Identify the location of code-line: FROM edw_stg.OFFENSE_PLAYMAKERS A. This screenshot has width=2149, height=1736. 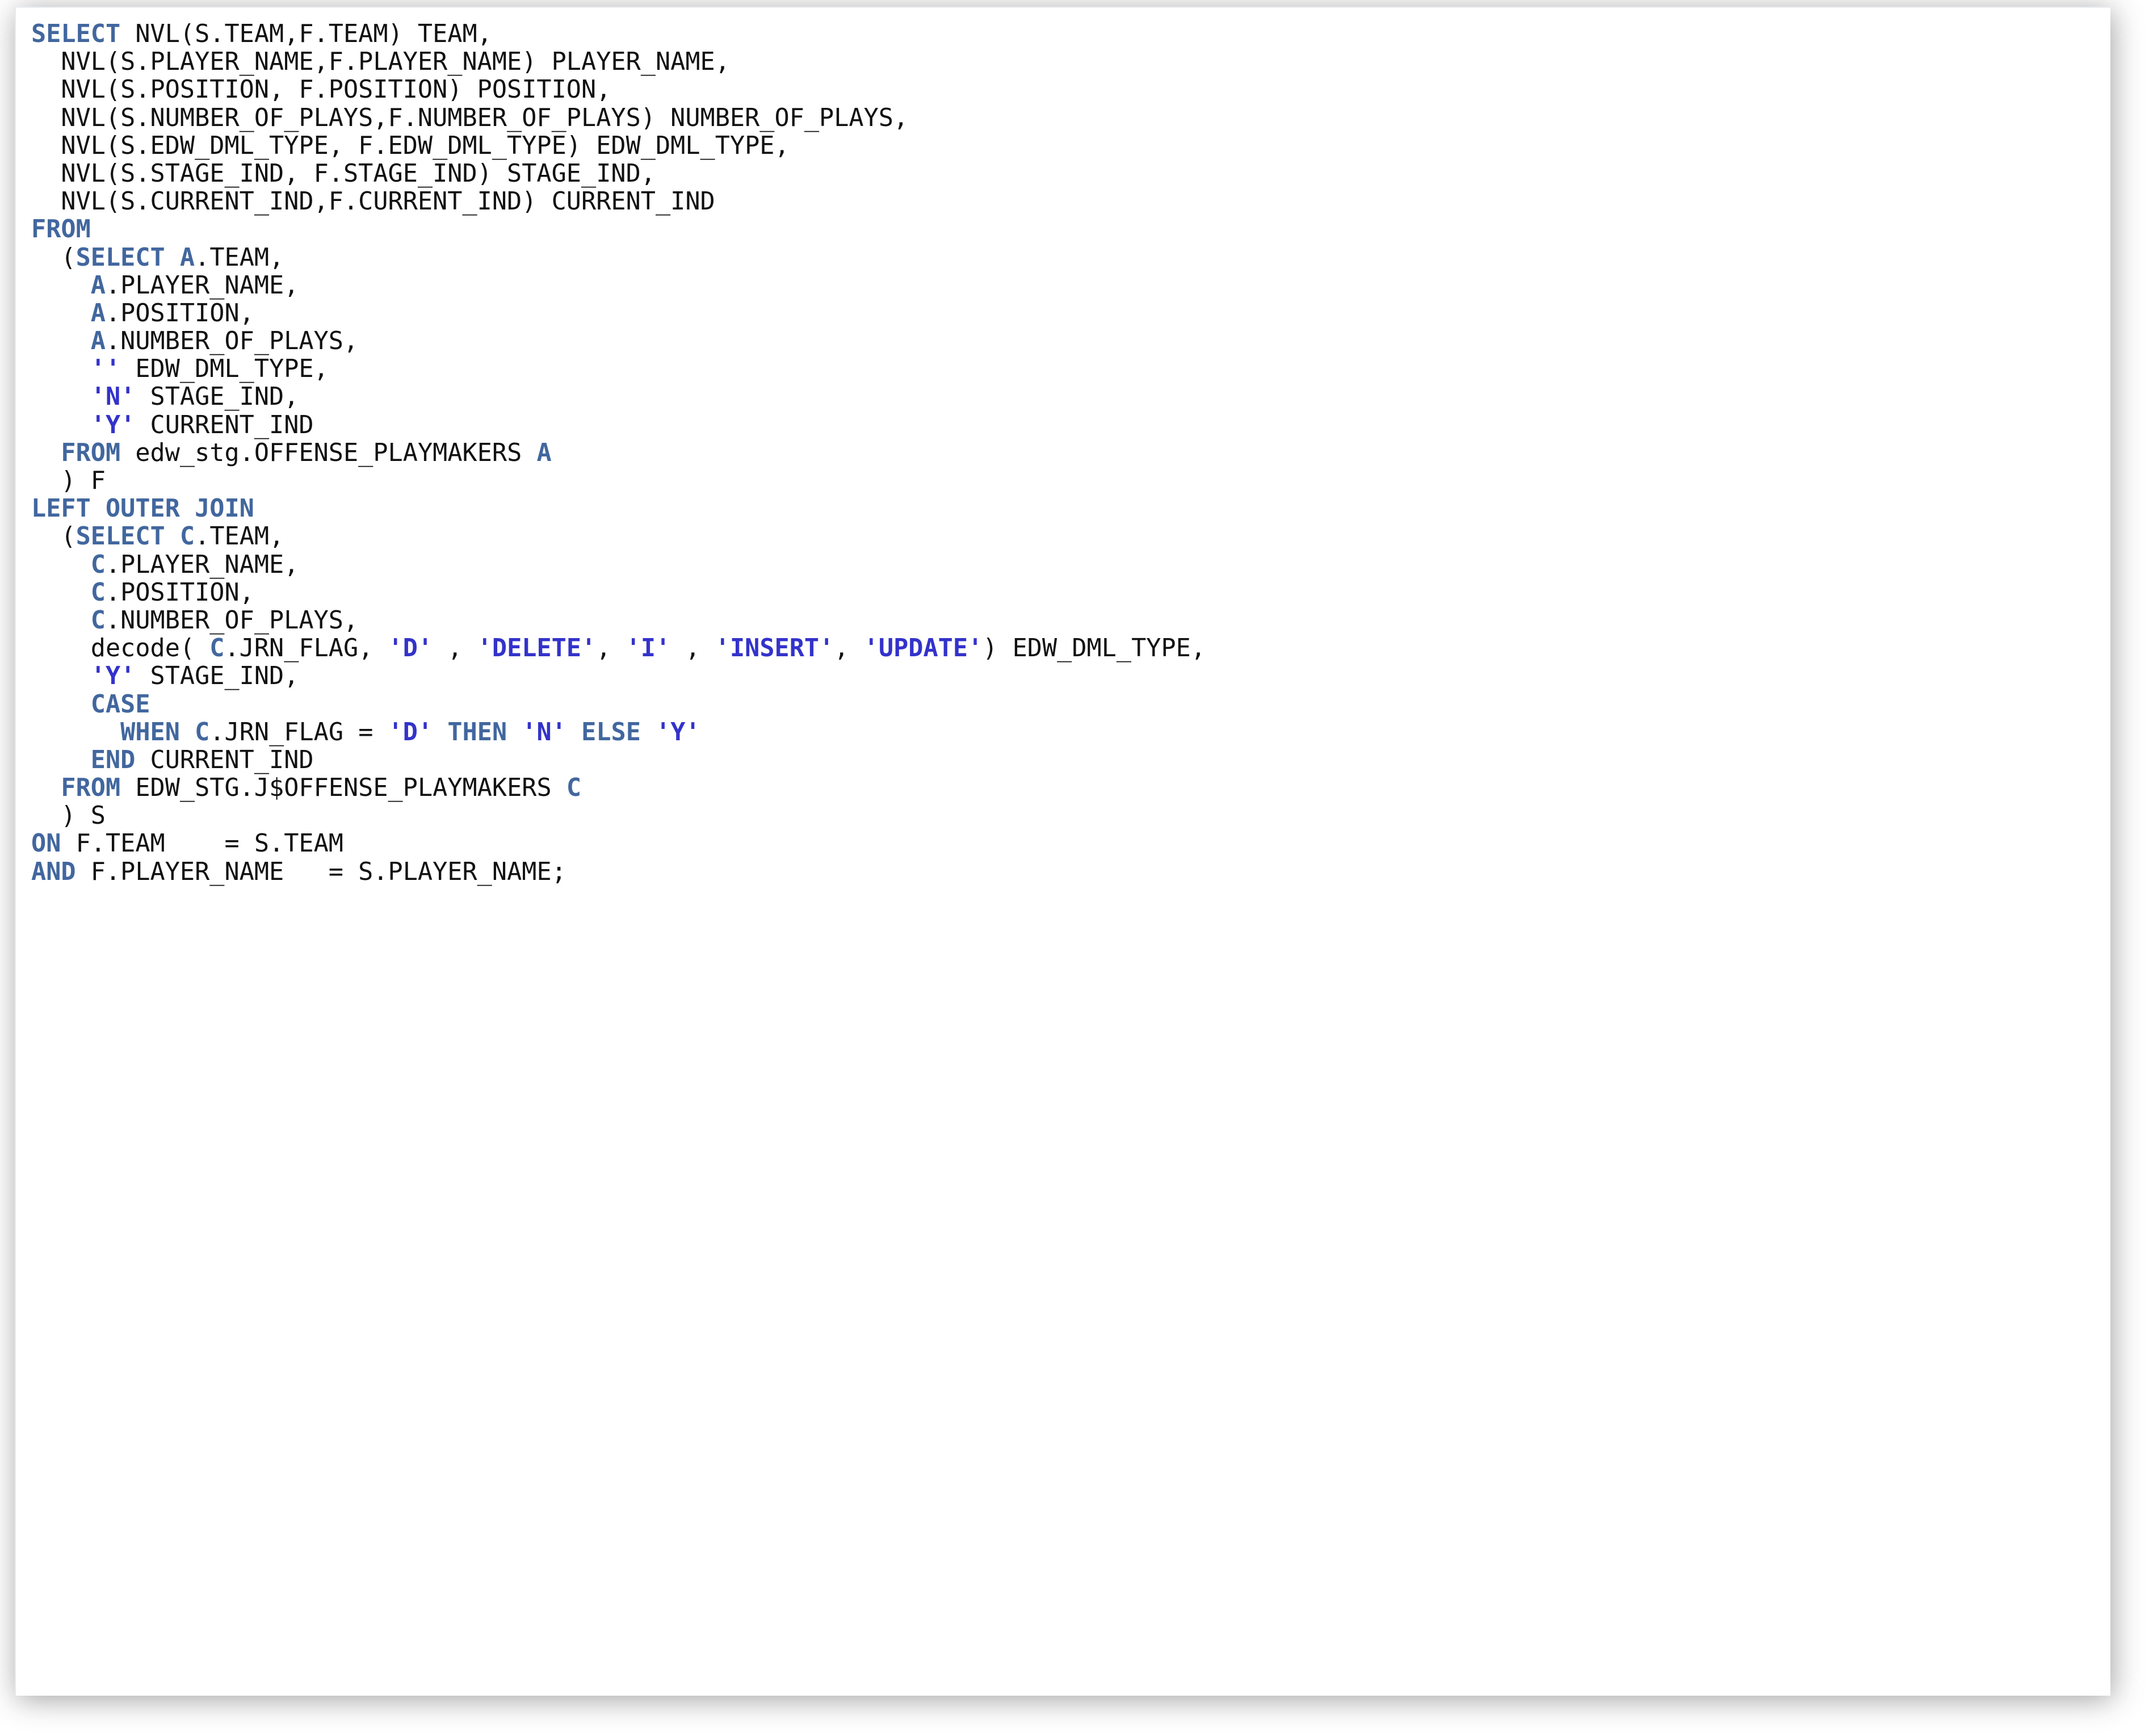
(618, 453).